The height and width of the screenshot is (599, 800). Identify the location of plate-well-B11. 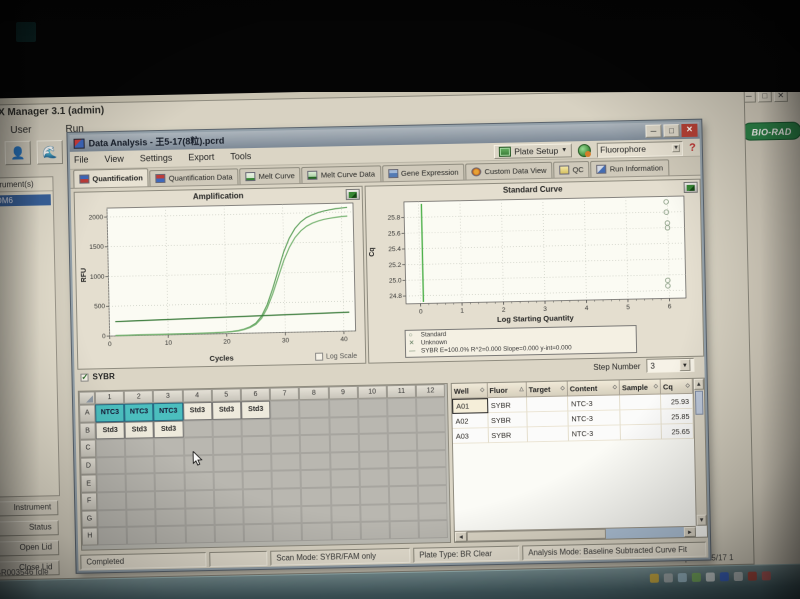
(402, 424).